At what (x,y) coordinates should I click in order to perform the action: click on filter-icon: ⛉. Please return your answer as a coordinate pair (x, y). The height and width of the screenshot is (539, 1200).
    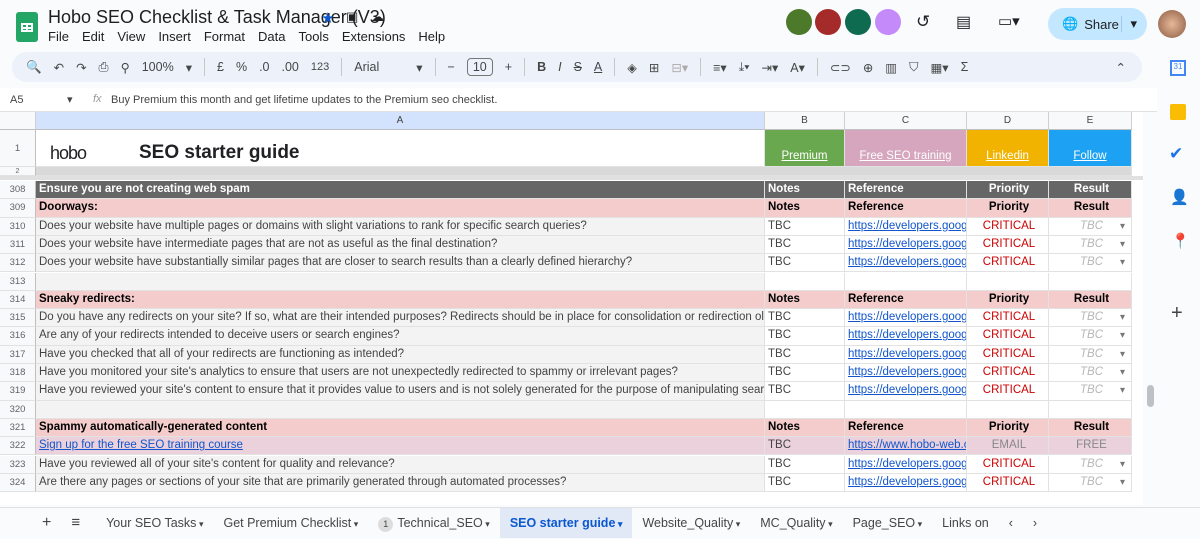
    Looking at the image, I should click on (913, 67).